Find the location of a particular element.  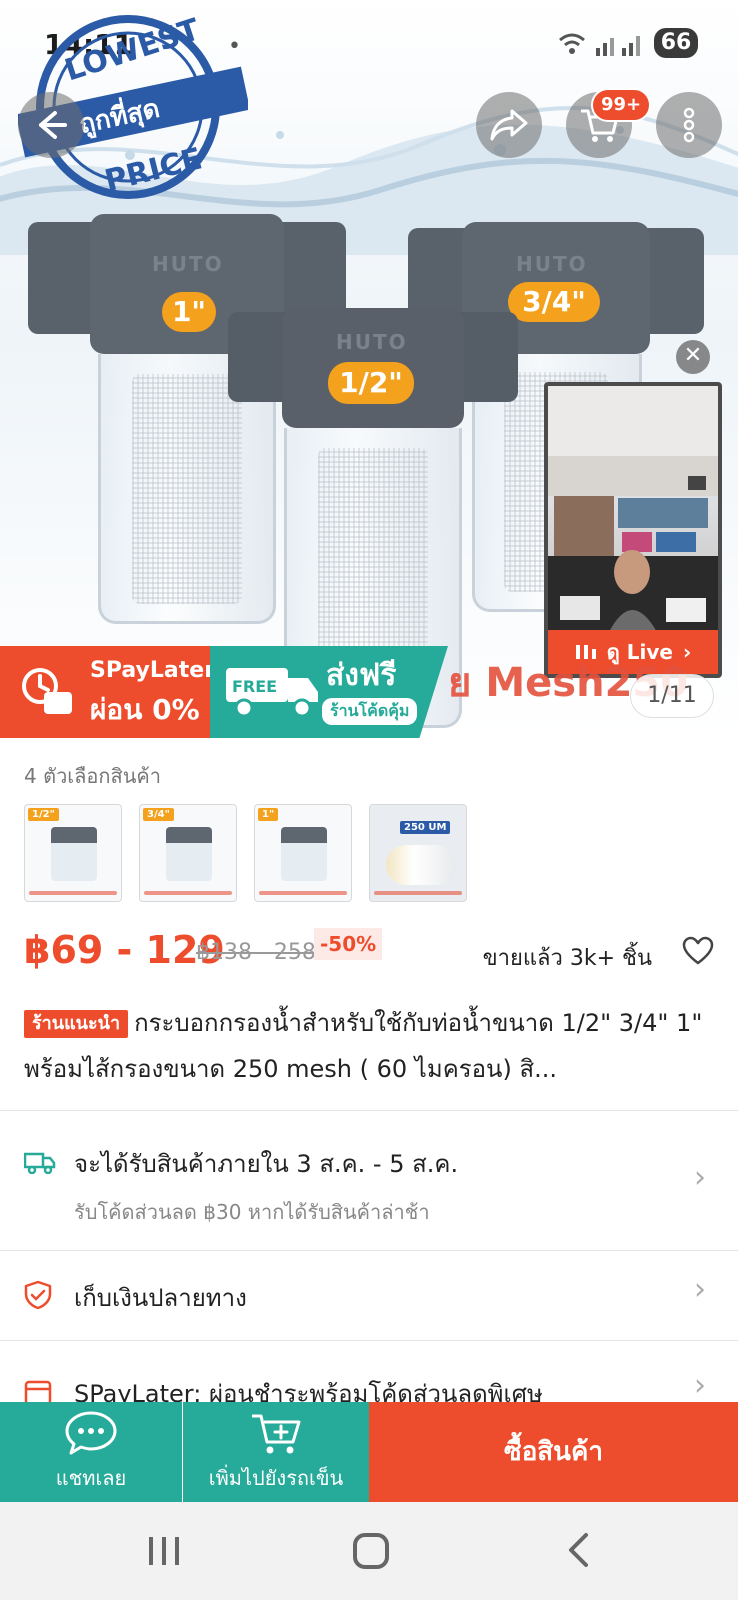

variant-thumbnail: 250 UM is located at coordinates (418, 853).